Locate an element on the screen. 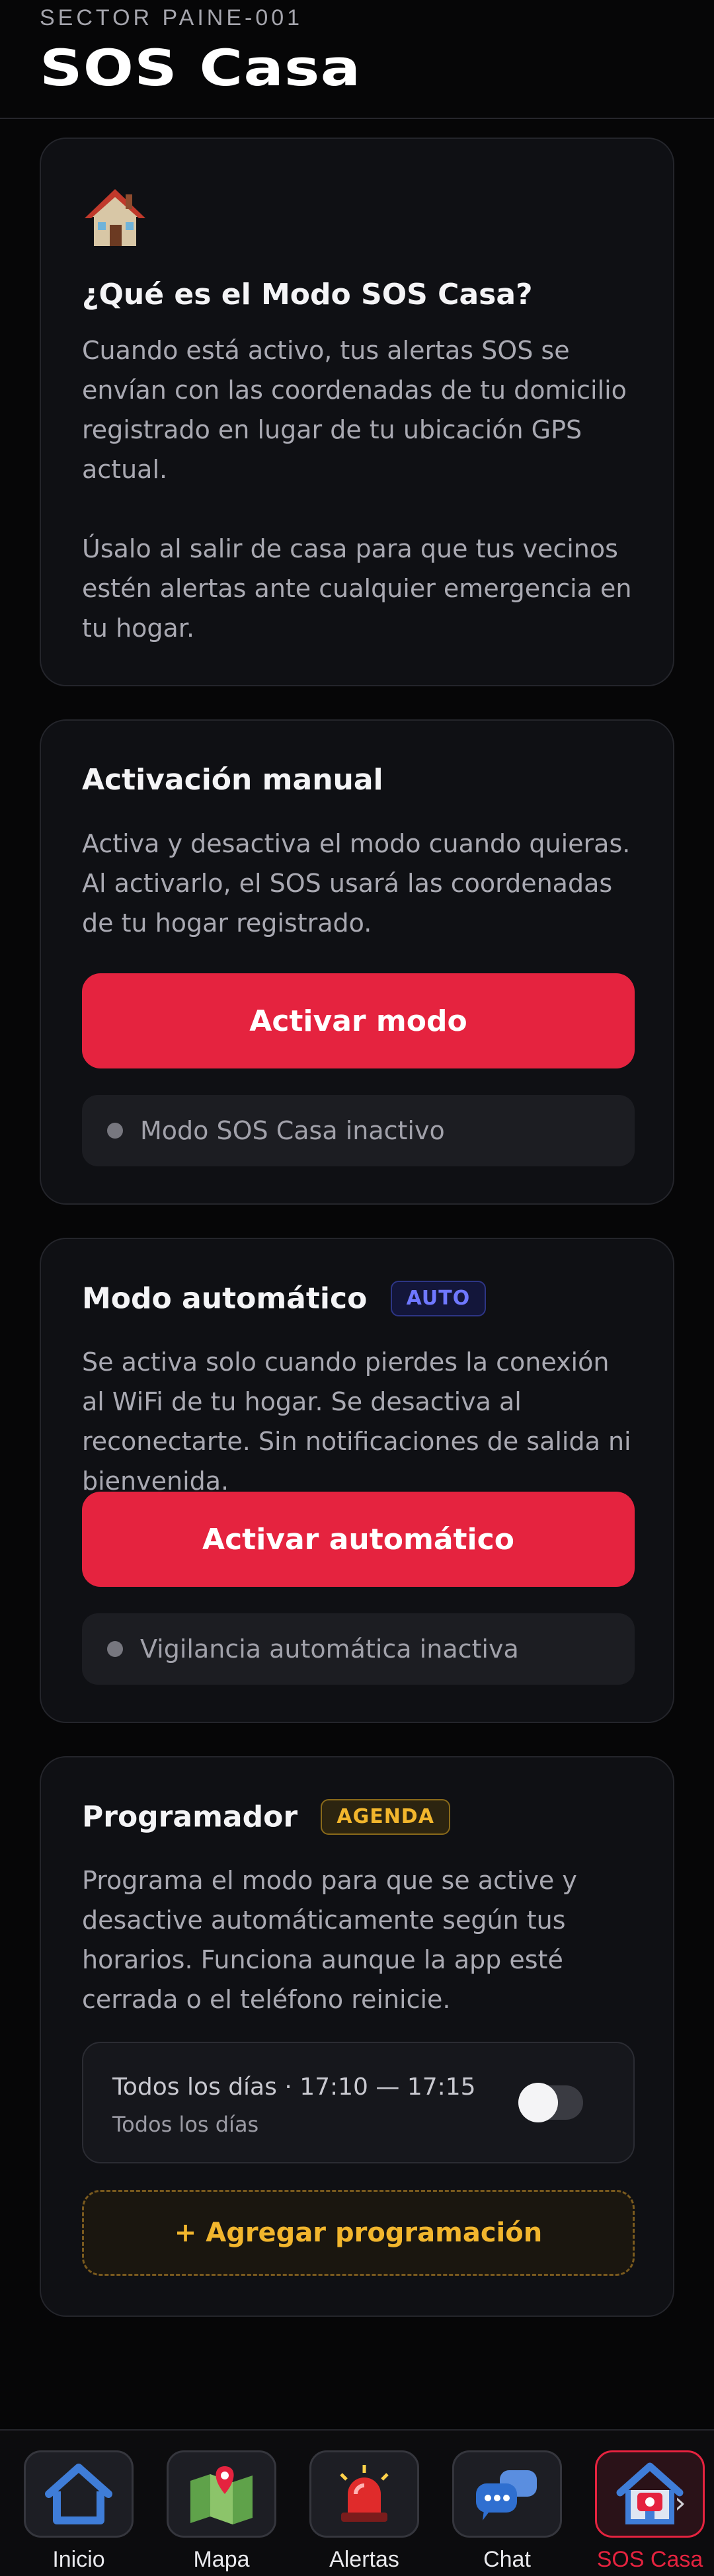  nav-label: Alertas is located at coordinates (364, 2560).